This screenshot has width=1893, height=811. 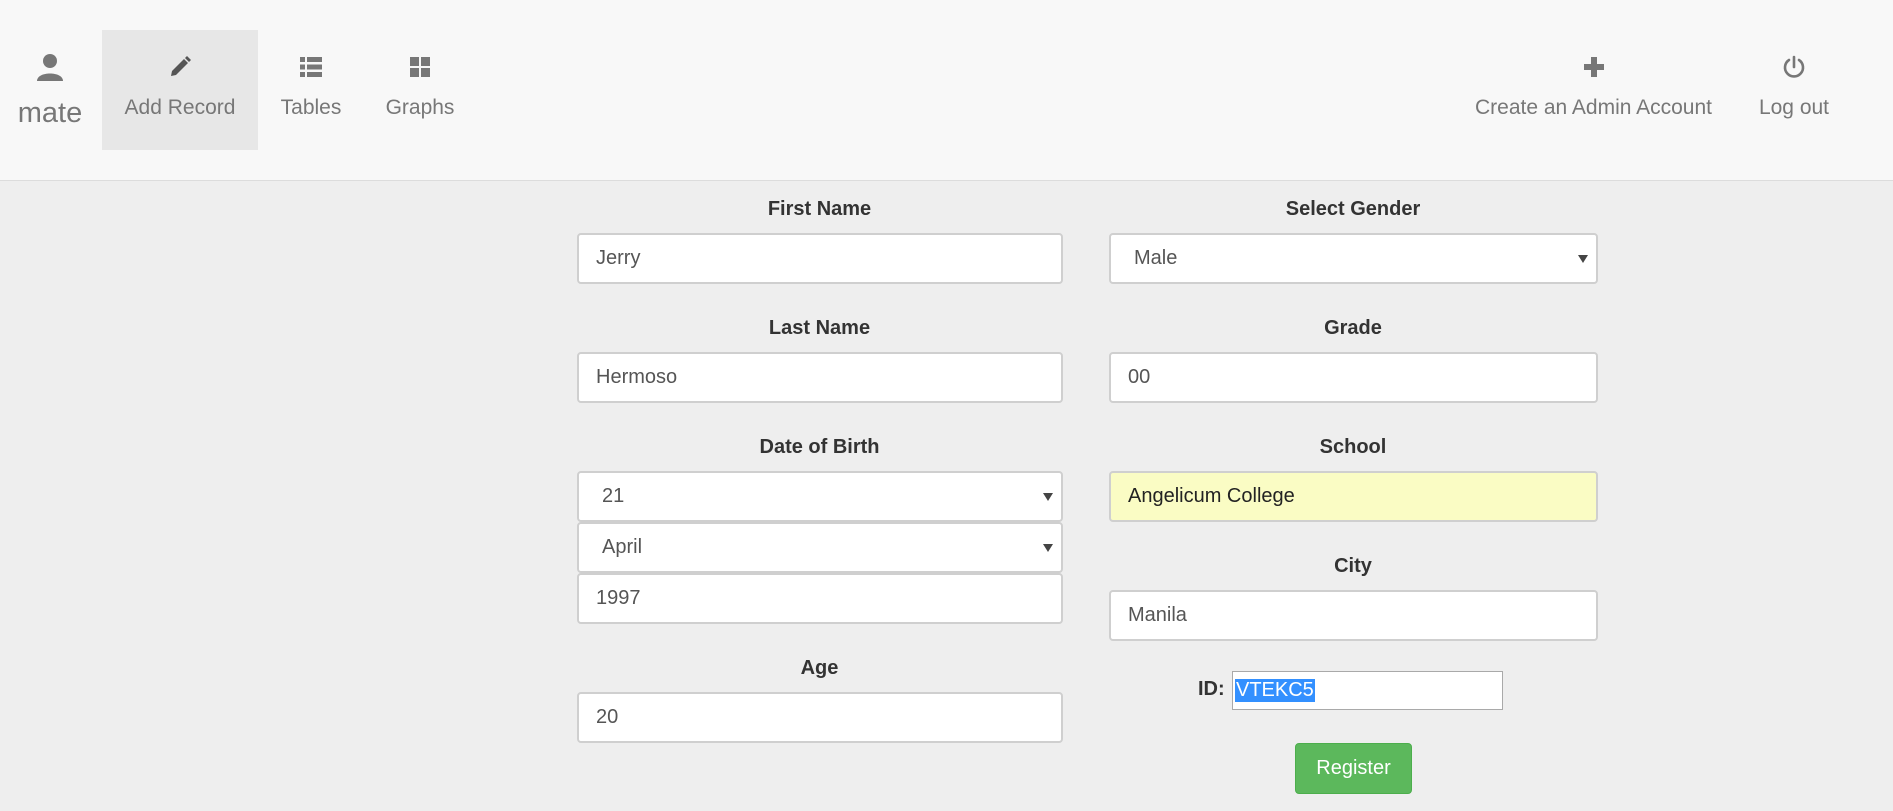 I want to click on id-value: VTEKC5, so click(x=1275, y=690).